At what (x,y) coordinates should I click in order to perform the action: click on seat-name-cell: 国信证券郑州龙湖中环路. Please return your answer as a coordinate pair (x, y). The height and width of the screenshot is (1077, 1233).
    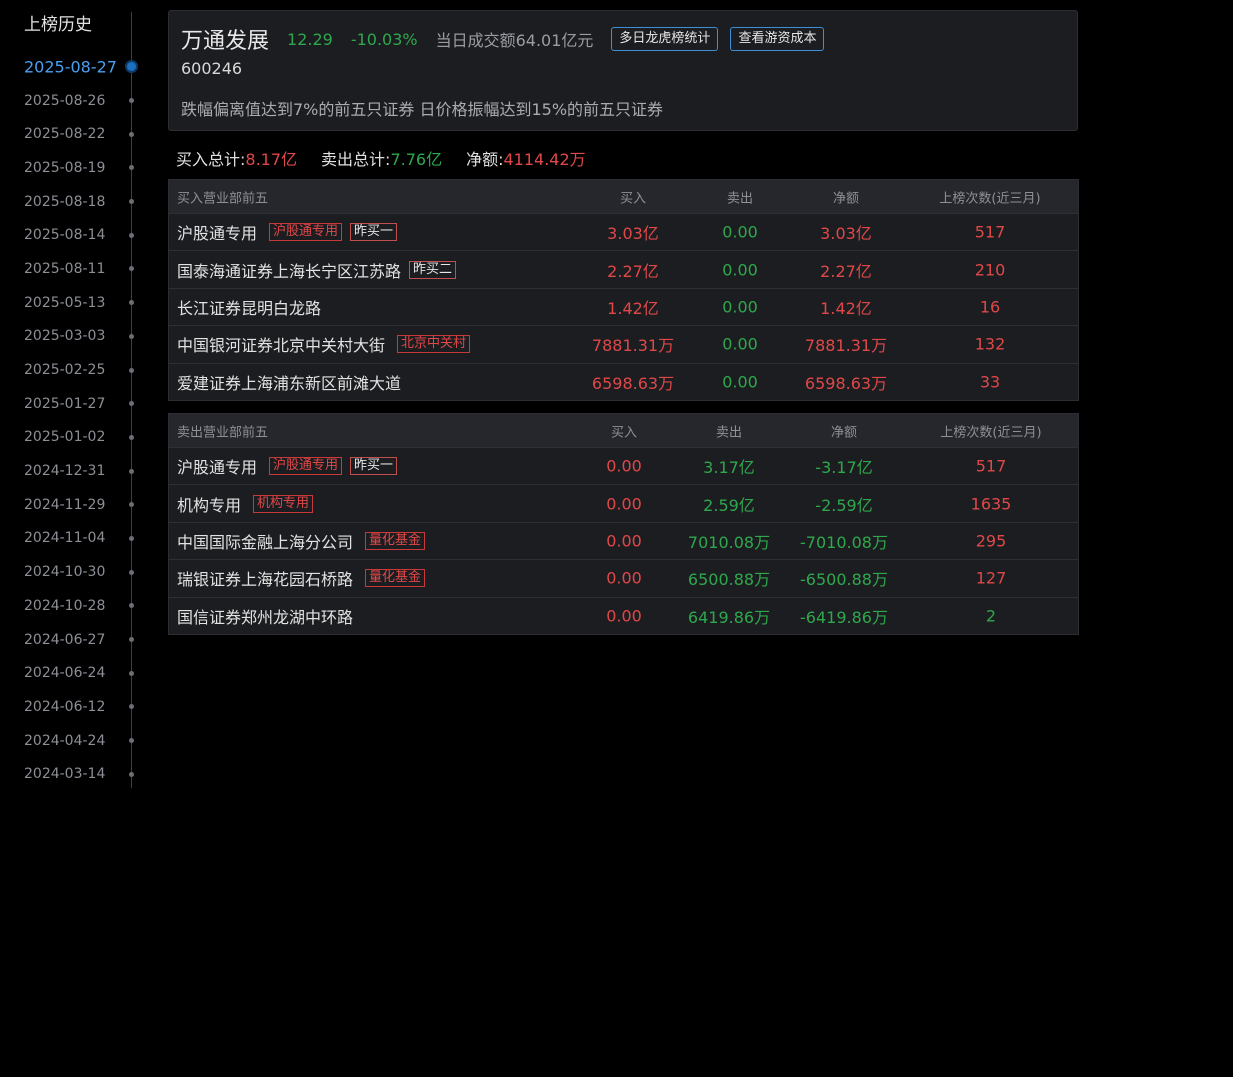
    Looking at the image, I should click on (265, 616).